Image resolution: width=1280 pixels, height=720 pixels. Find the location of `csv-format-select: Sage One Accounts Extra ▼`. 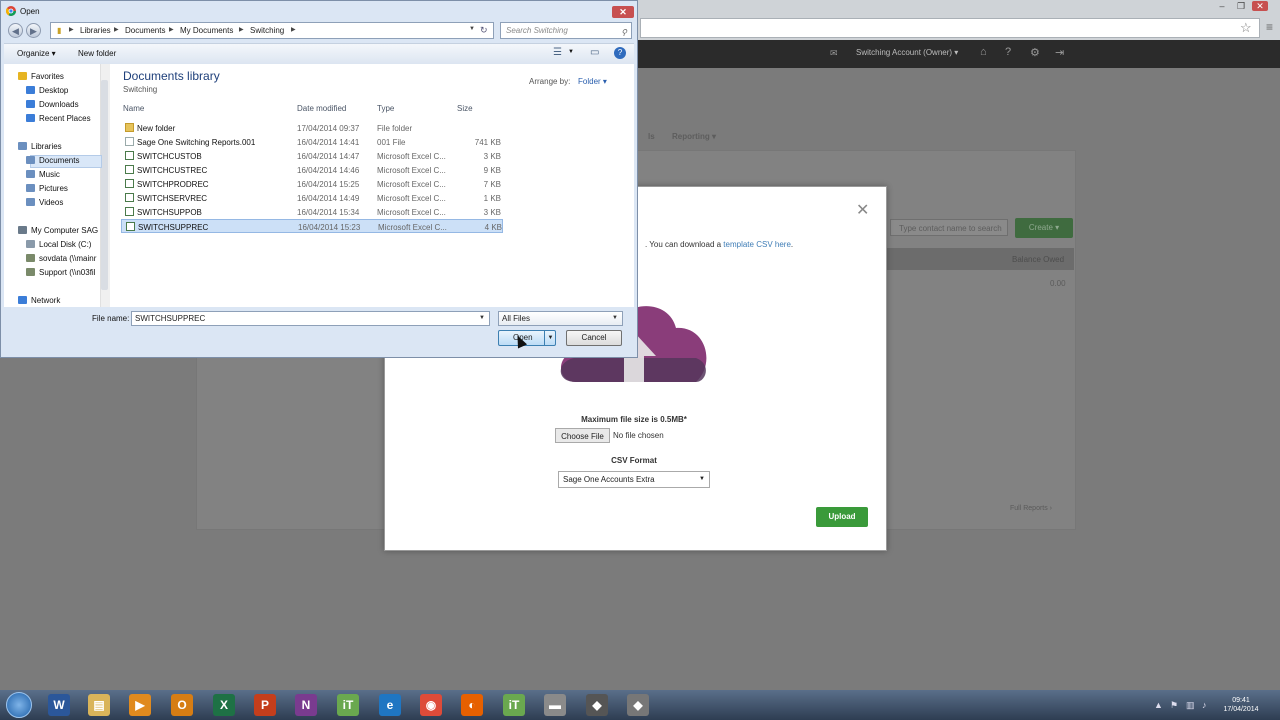

csv-format-select: Sage One Accounts Extra ▼ is located at coordinates (634, 479).